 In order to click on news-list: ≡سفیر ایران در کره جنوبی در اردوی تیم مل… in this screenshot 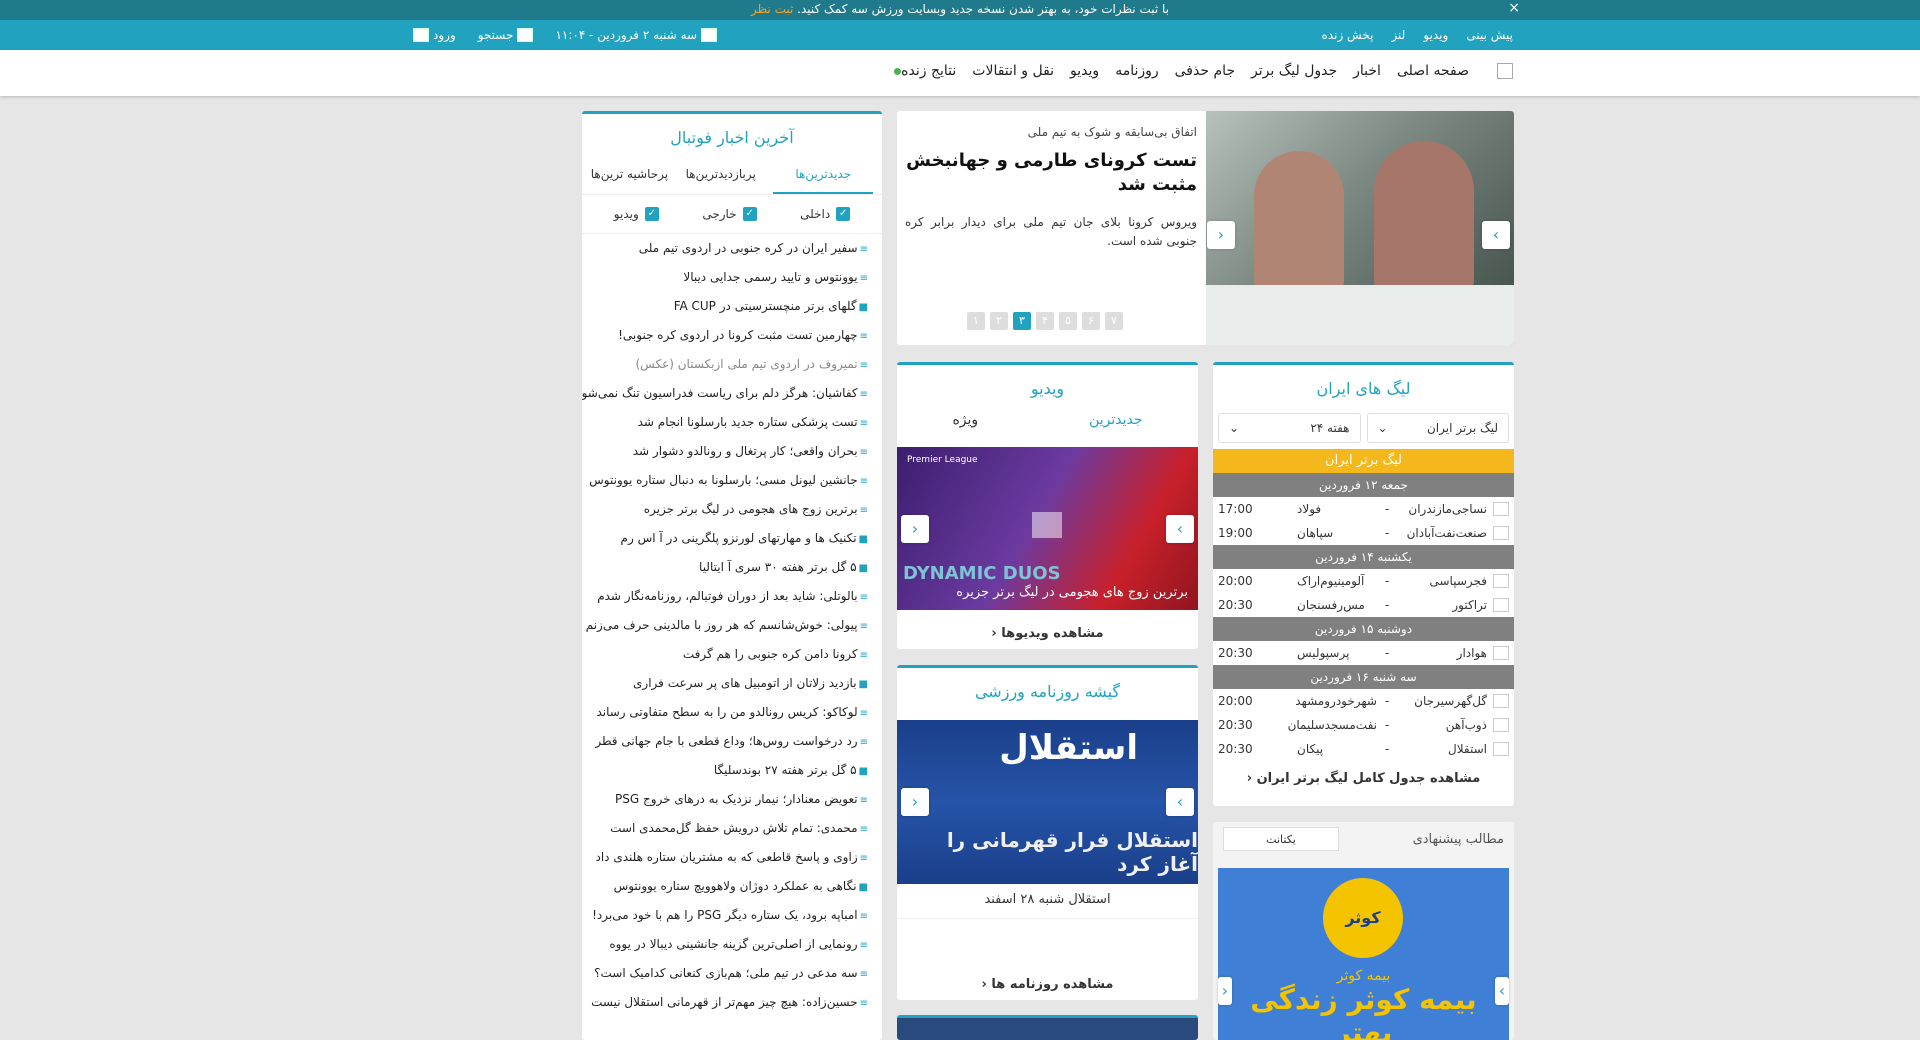, I will do `click(732, 625)`.